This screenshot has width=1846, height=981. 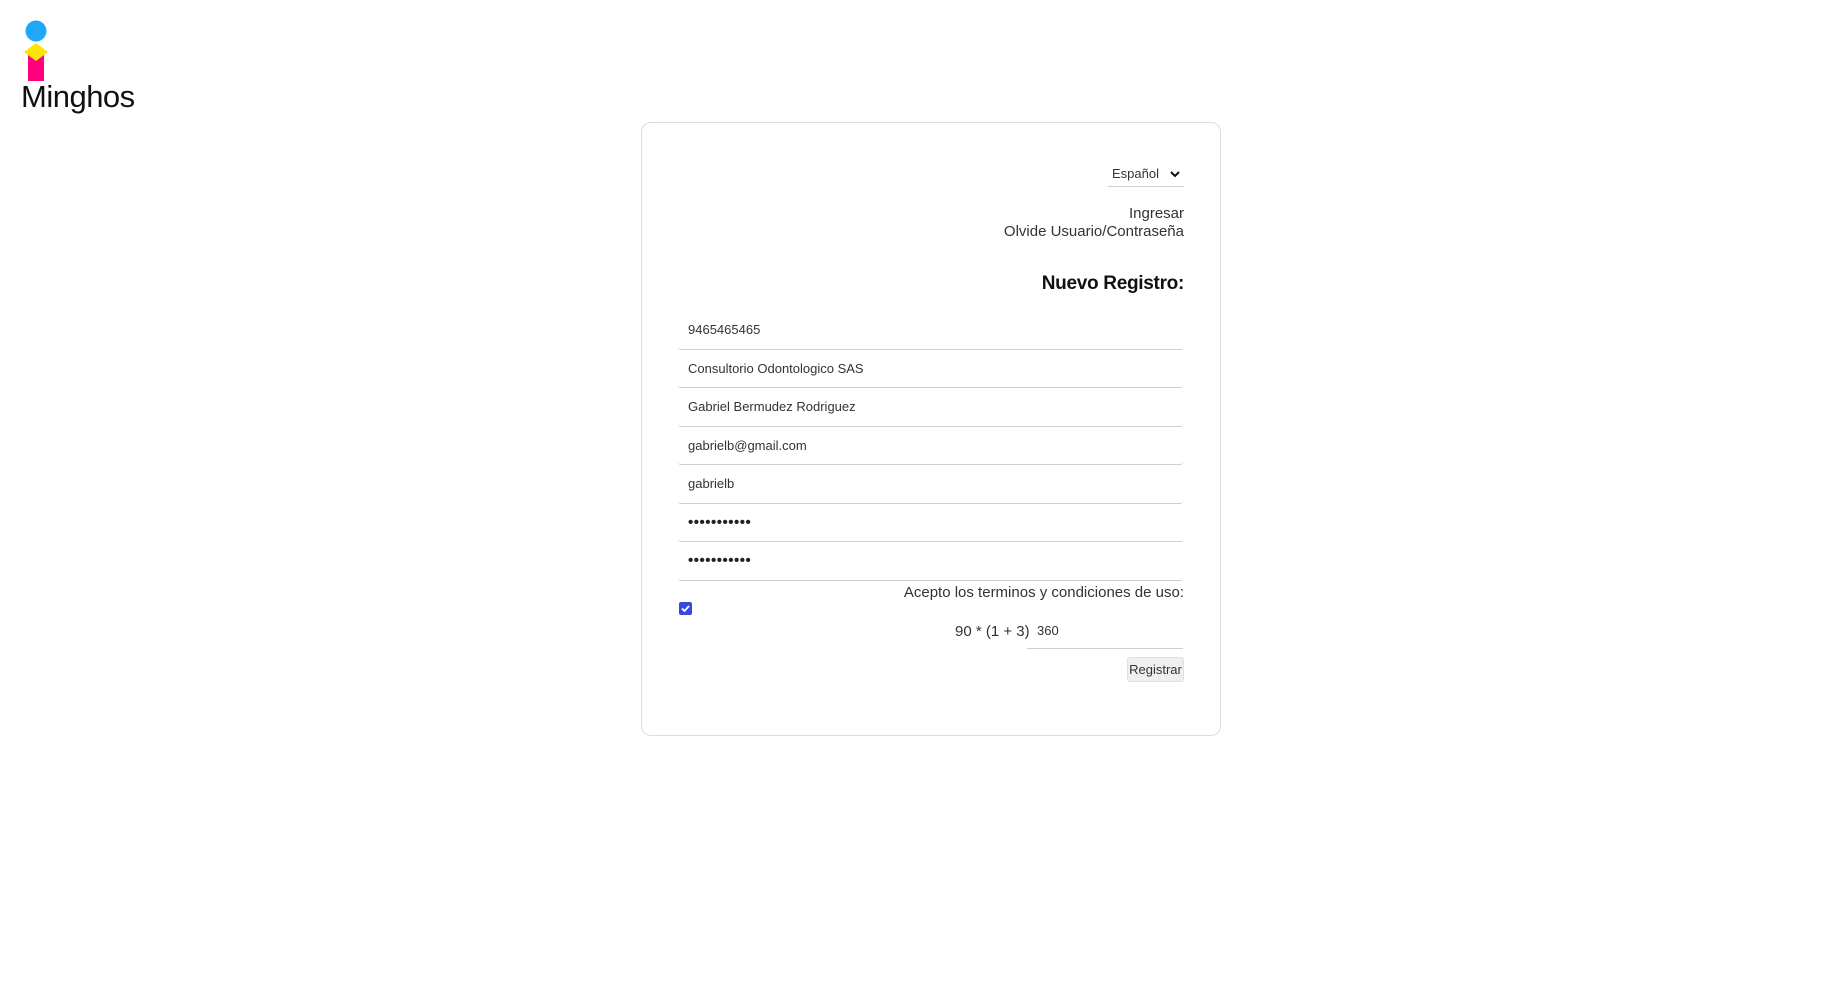 What do you see at coordinates (930, 407) in the screenshot?
I see `full-name-field: Gabriel Bermudez Rodriguez` at bounding box center [930, 407].